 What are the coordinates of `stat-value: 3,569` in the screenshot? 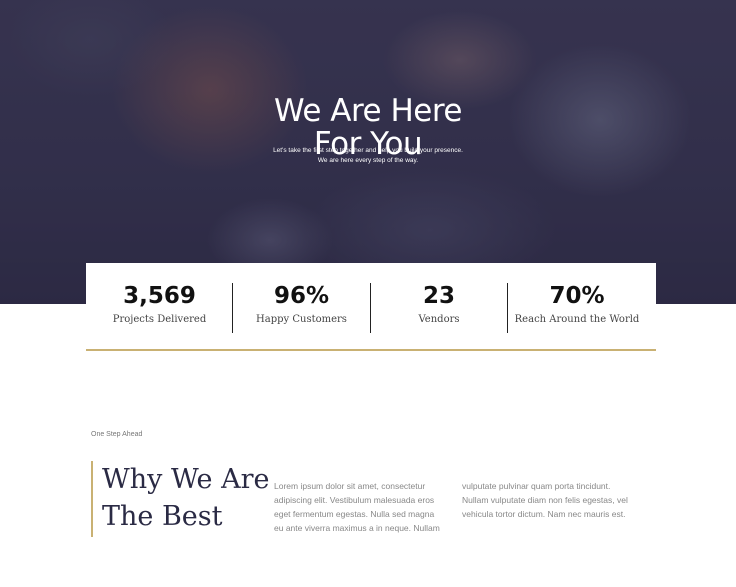 It's located at (159, 296).